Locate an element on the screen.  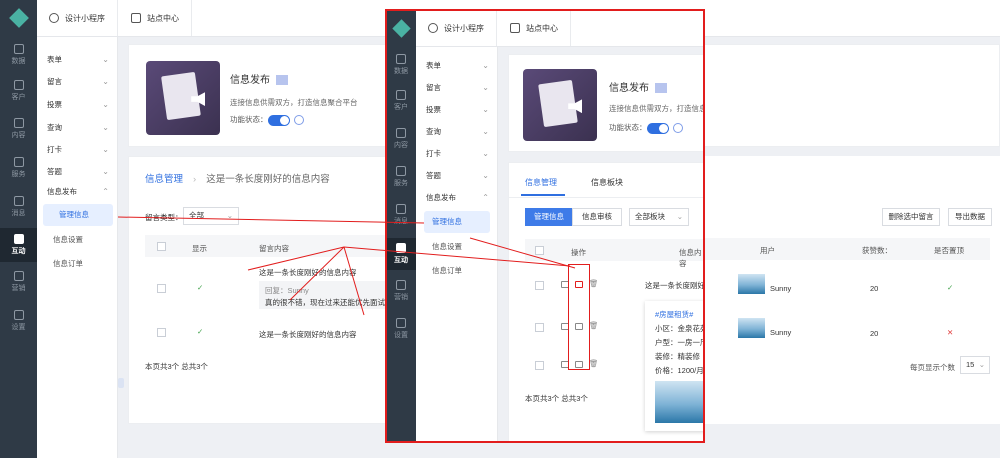
annotation-lines is located at coordinates (346, 266).